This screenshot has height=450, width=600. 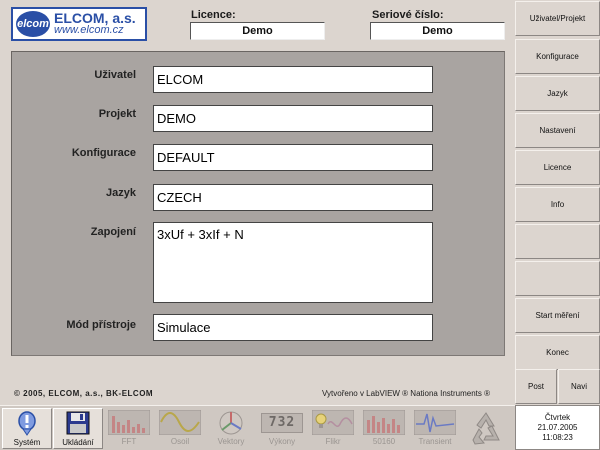 I want to click on date: 21.07.2005, so click(x=557, y=427).